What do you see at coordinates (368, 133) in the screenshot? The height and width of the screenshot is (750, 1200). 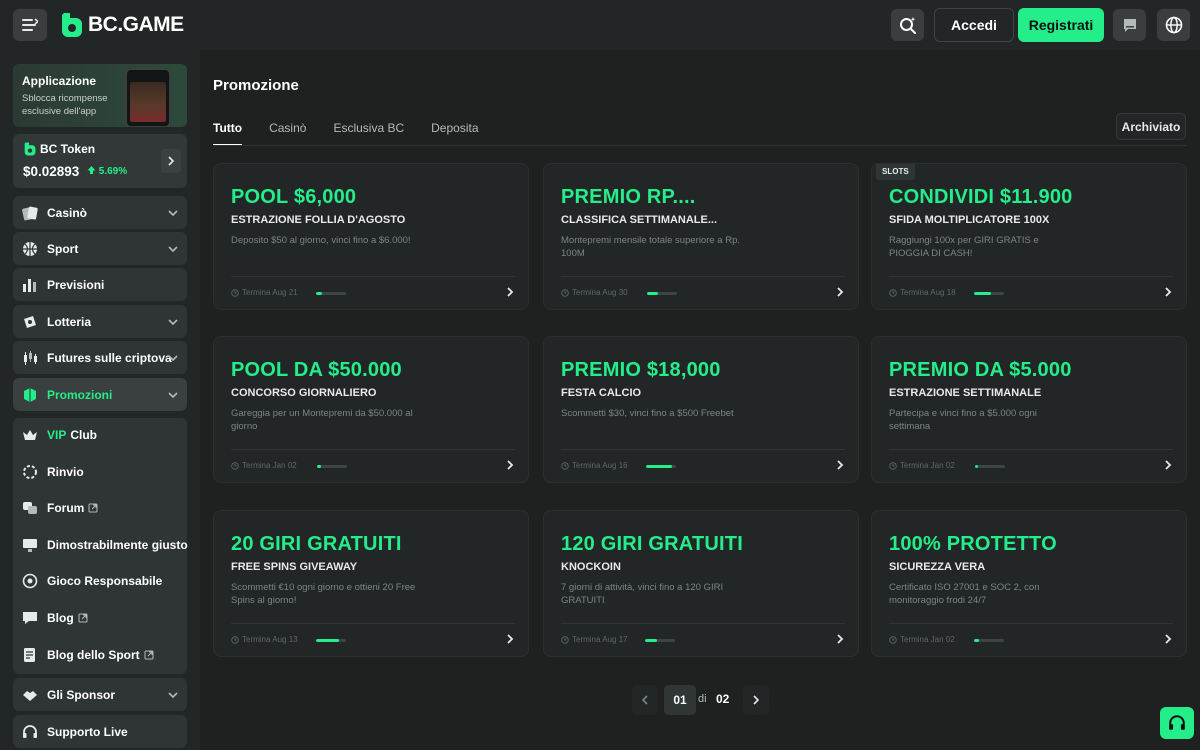 I see `tab-esclusiva-bc: Esclusiva BC` at bounding box center [368, 133].